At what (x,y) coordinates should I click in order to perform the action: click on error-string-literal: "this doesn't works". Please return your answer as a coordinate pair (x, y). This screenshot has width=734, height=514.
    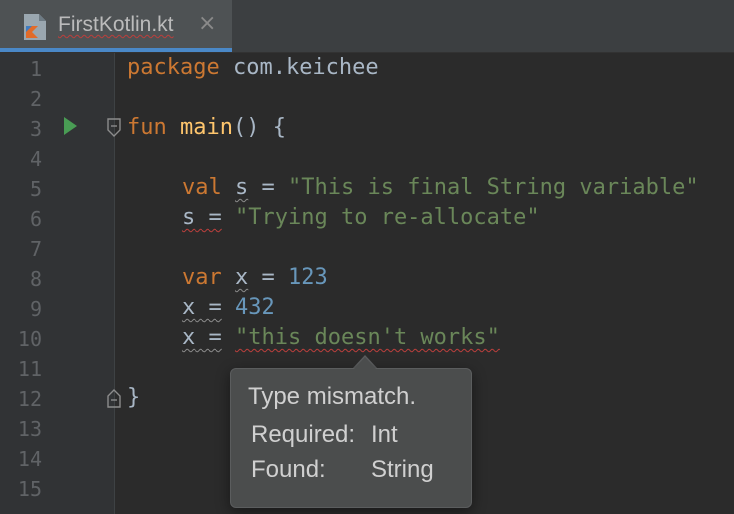
    Looking at the image, I should click on (367, 337).